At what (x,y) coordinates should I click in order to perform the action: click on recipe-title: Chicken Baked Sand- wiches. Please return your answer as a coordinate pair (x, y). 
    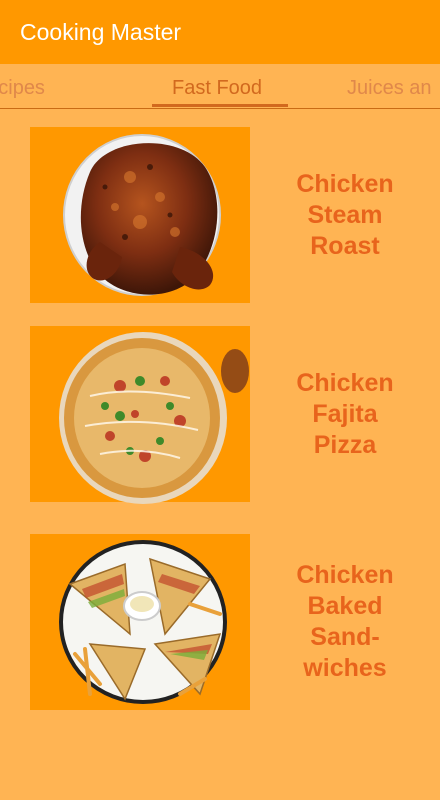
    Looking at the image, I should click on (345, 622).